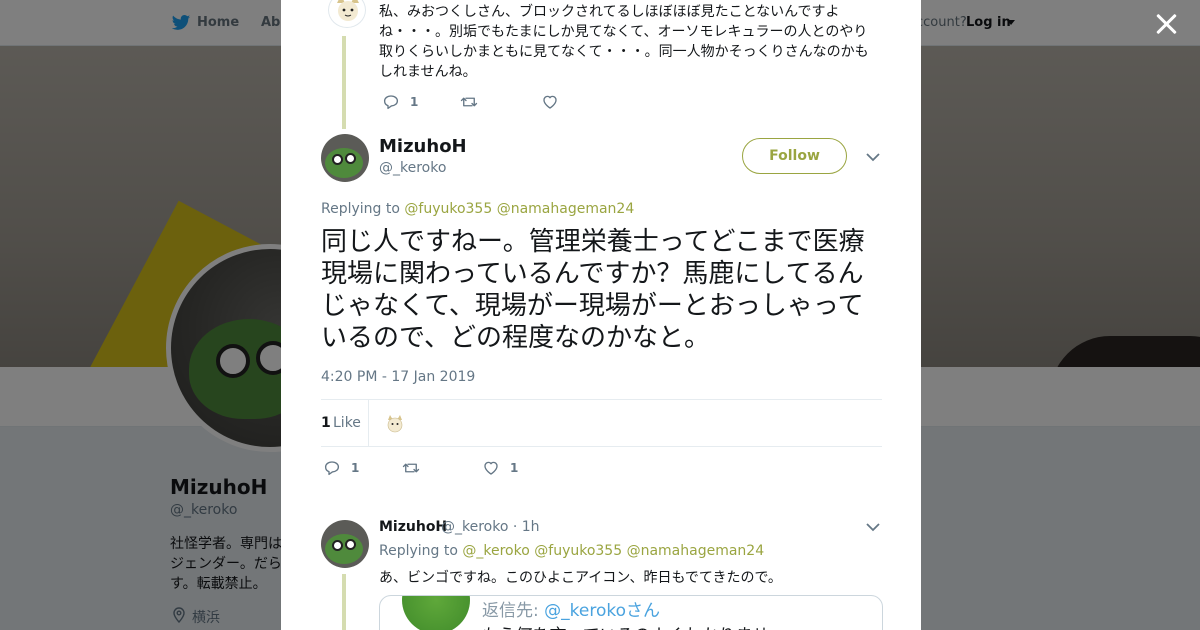 This screenshot has height=630, width=1200. I want to click on attached-image-card: 返信先: @_kerokoさん もう何を言っているのよくわかりませ, so click(631, 612).